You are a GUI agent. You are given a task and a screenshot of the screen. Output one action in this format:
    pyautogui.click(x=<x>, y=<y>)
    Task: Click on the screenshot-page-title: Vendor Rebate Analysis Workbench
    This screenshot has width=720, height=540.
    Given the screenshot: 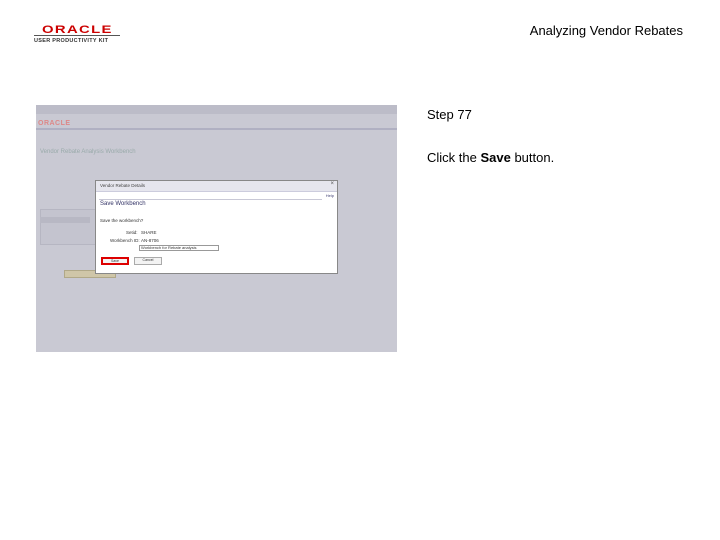 What is the action you would take?
    pyautogui.click(x=88, y=152)
    